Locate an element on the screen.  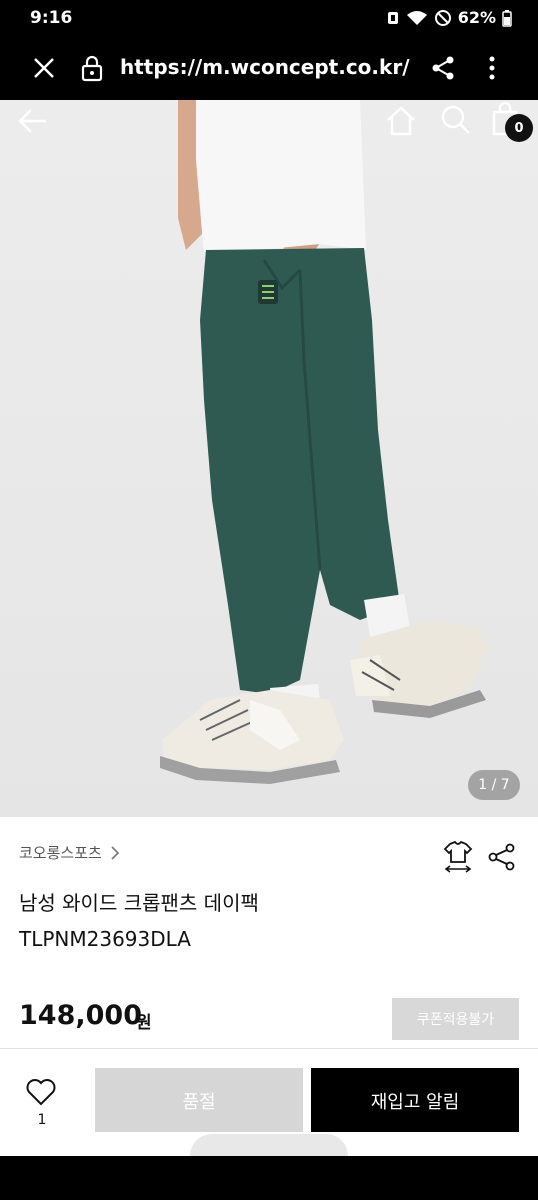
price-unit: 원 is located at coordinates (144, 1023).